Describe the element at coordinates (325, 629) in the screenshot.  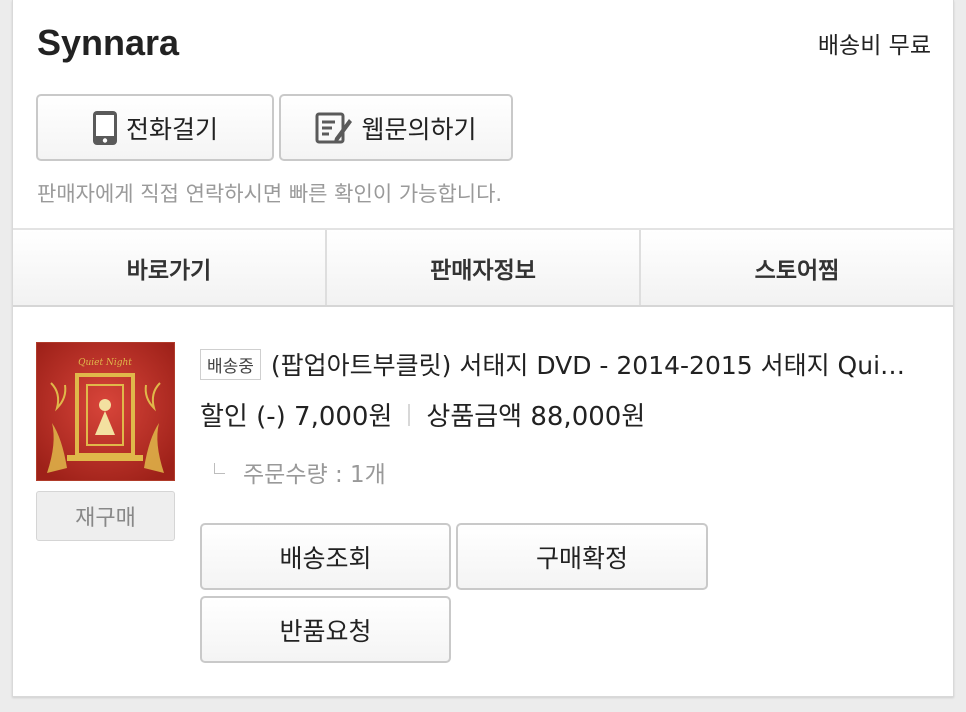
I see `return-request-button: 반품요청` at that location.